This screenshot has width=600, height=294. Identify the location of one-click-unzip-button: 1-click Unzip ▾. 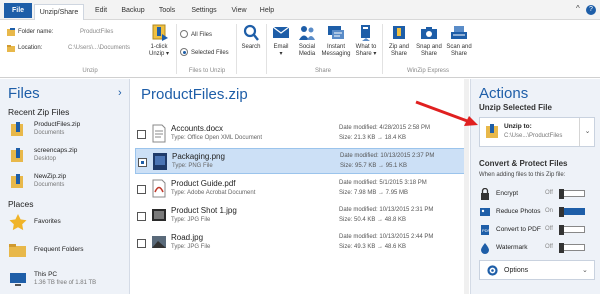
(159, 41).